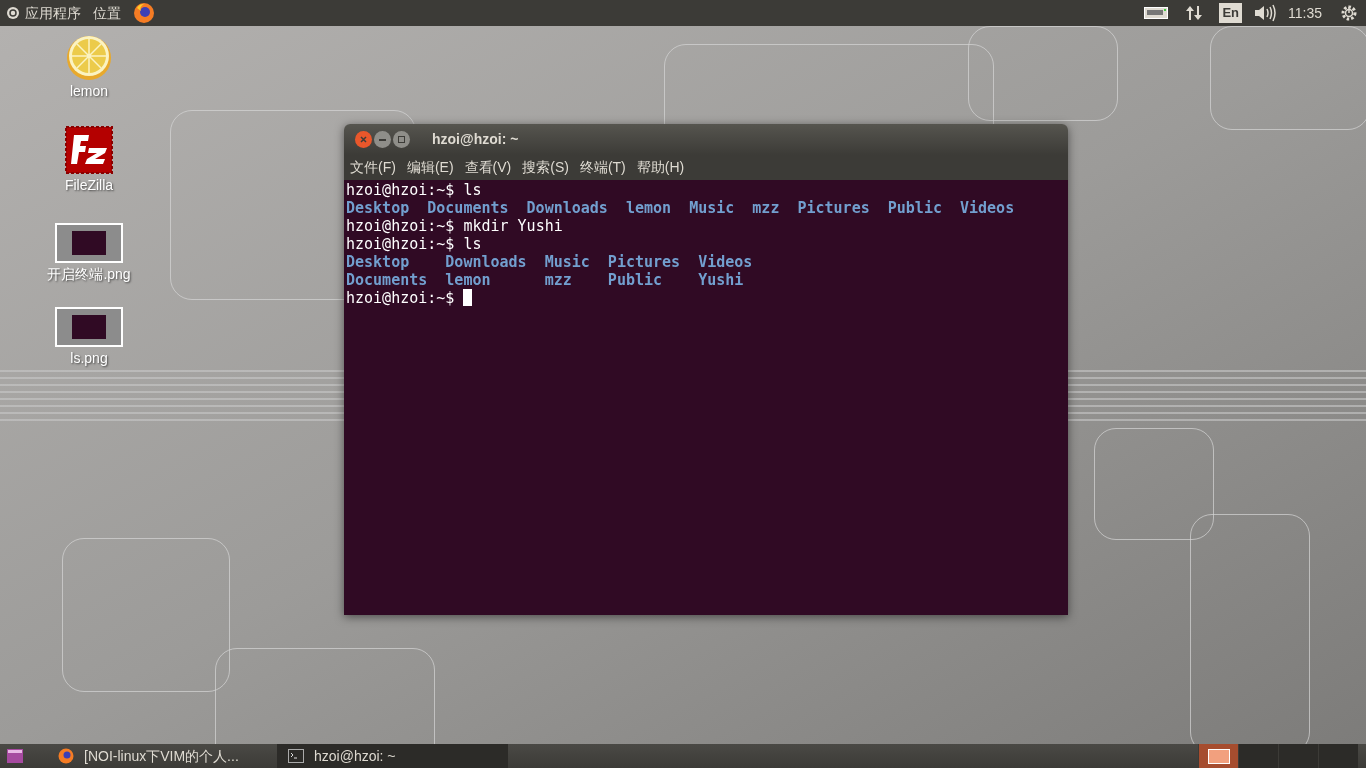 Image resolution: width=1366 pixels, height=768 pixels. I want to click on close-icon, so click(363, 139).